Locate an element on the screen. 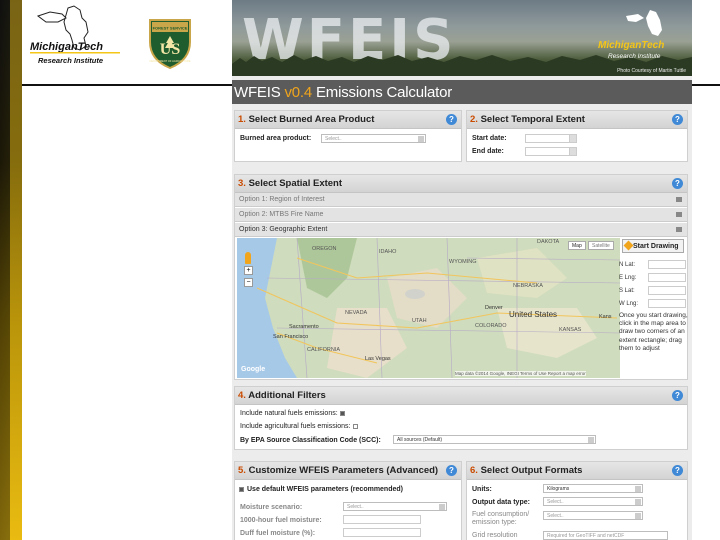 Image resolution: width=720 pixels, height=540 pixels. map-label-sacramento: Sacramento is located at coordinates (304, 327).